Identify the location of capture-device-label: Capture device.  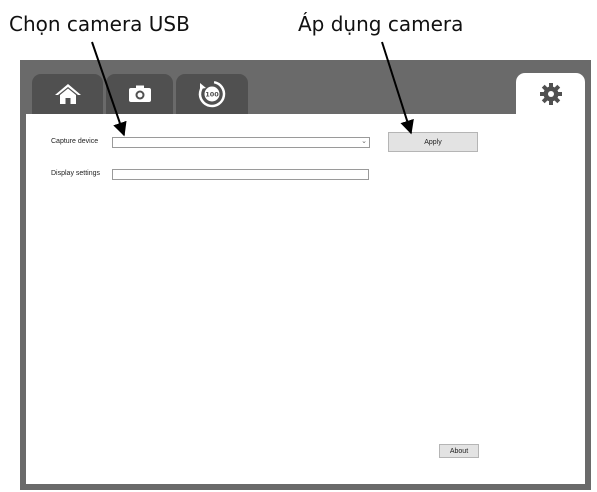
(75, 141).